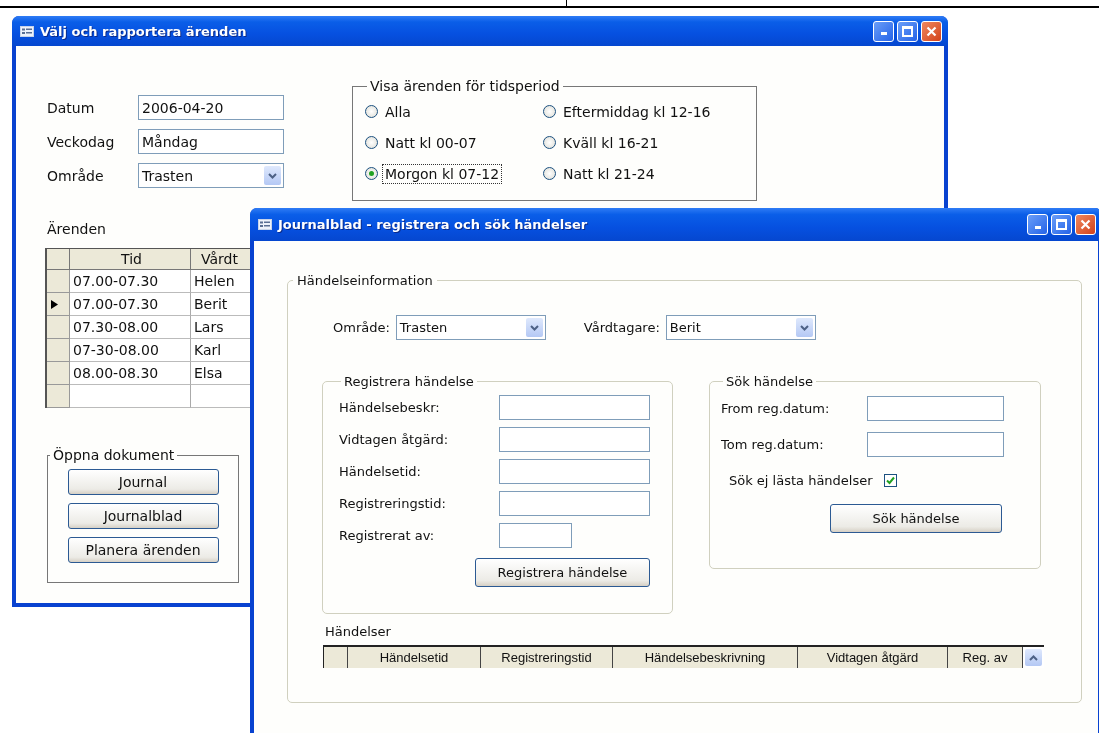 Image resolution: width=1099 pixels, height=733 pixels. I want to click on column-header: Registreringstid, so click(547, 657).